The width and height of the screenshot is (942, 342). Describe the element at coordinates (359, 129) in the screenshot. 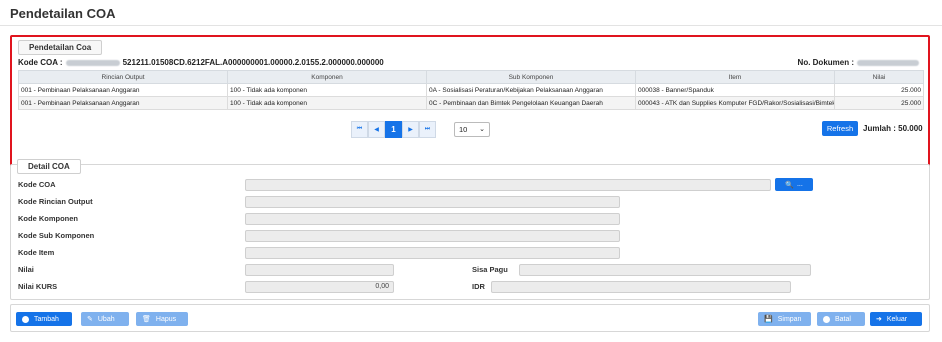

I see `first-page-button: ⏮` at that location.